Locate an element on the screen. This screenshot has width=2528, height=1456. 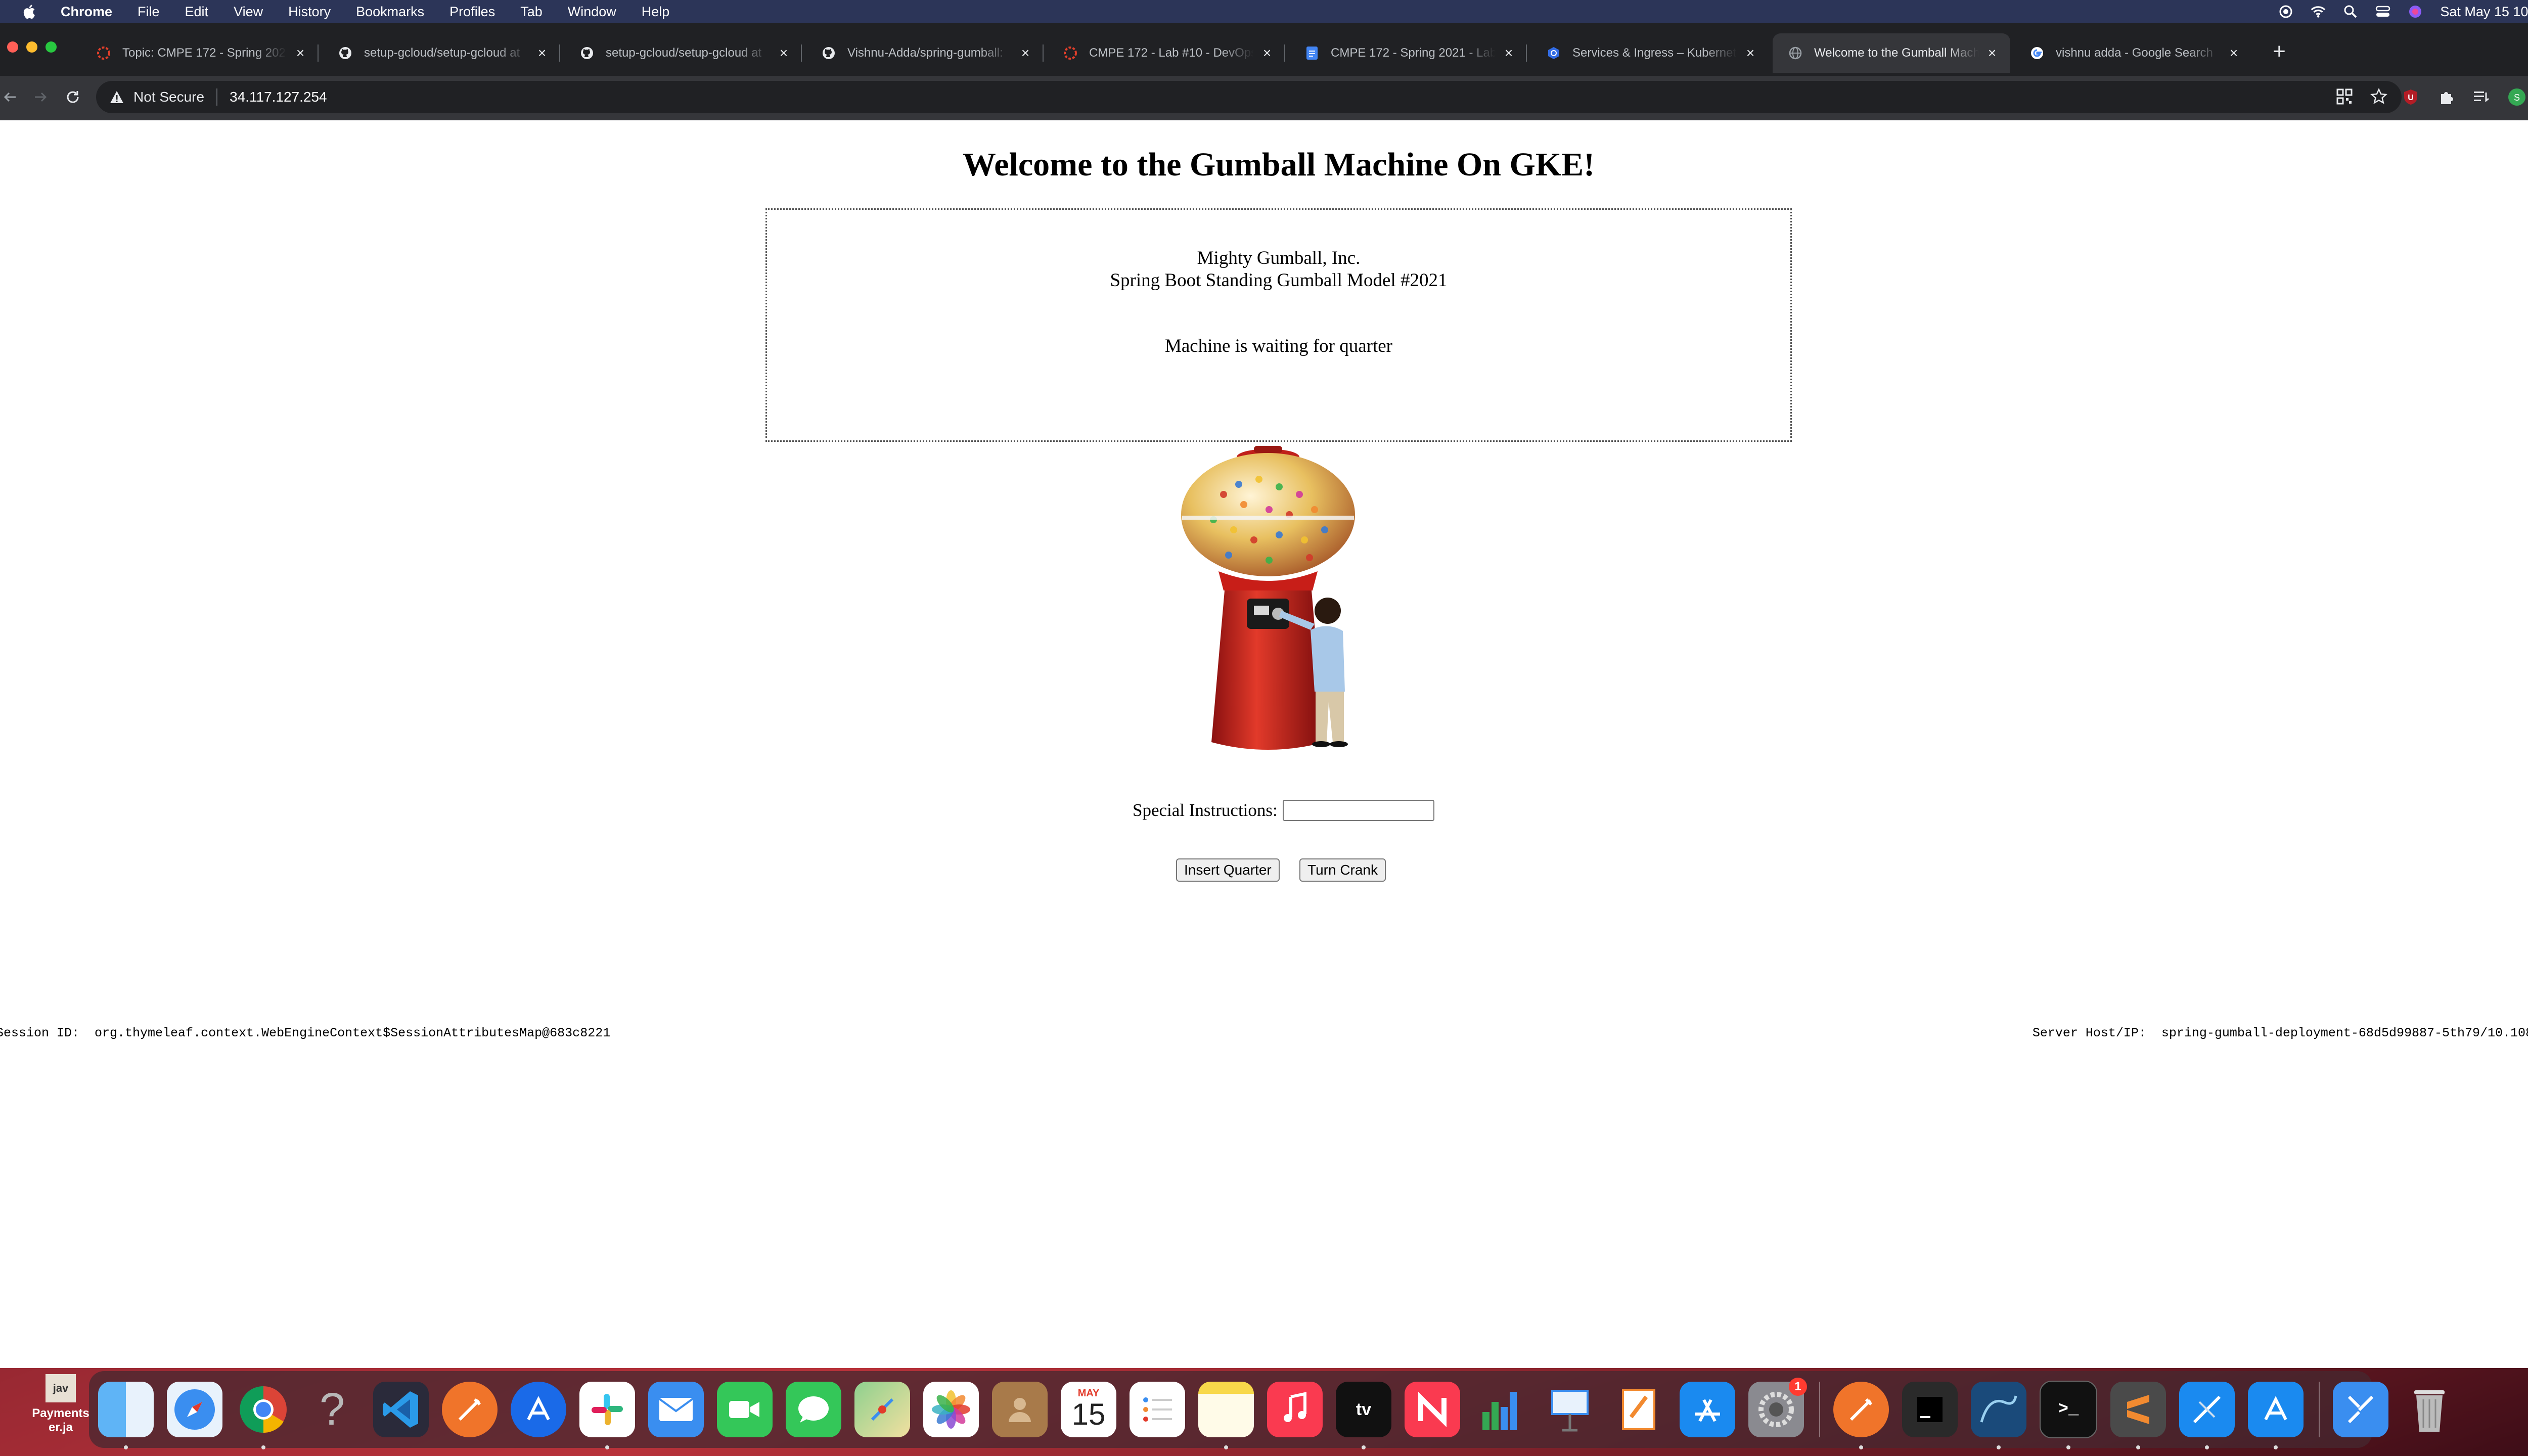
svg-text: S is located at coordinates (2517, 98).